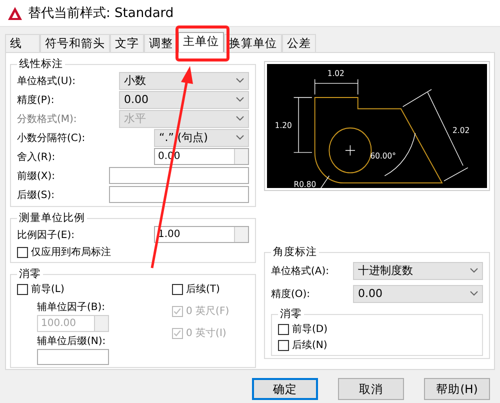  Describe the element at coordinates (101, 13) in the screenshot. I see `window-title: 替代当前样式: Standard` at that location.